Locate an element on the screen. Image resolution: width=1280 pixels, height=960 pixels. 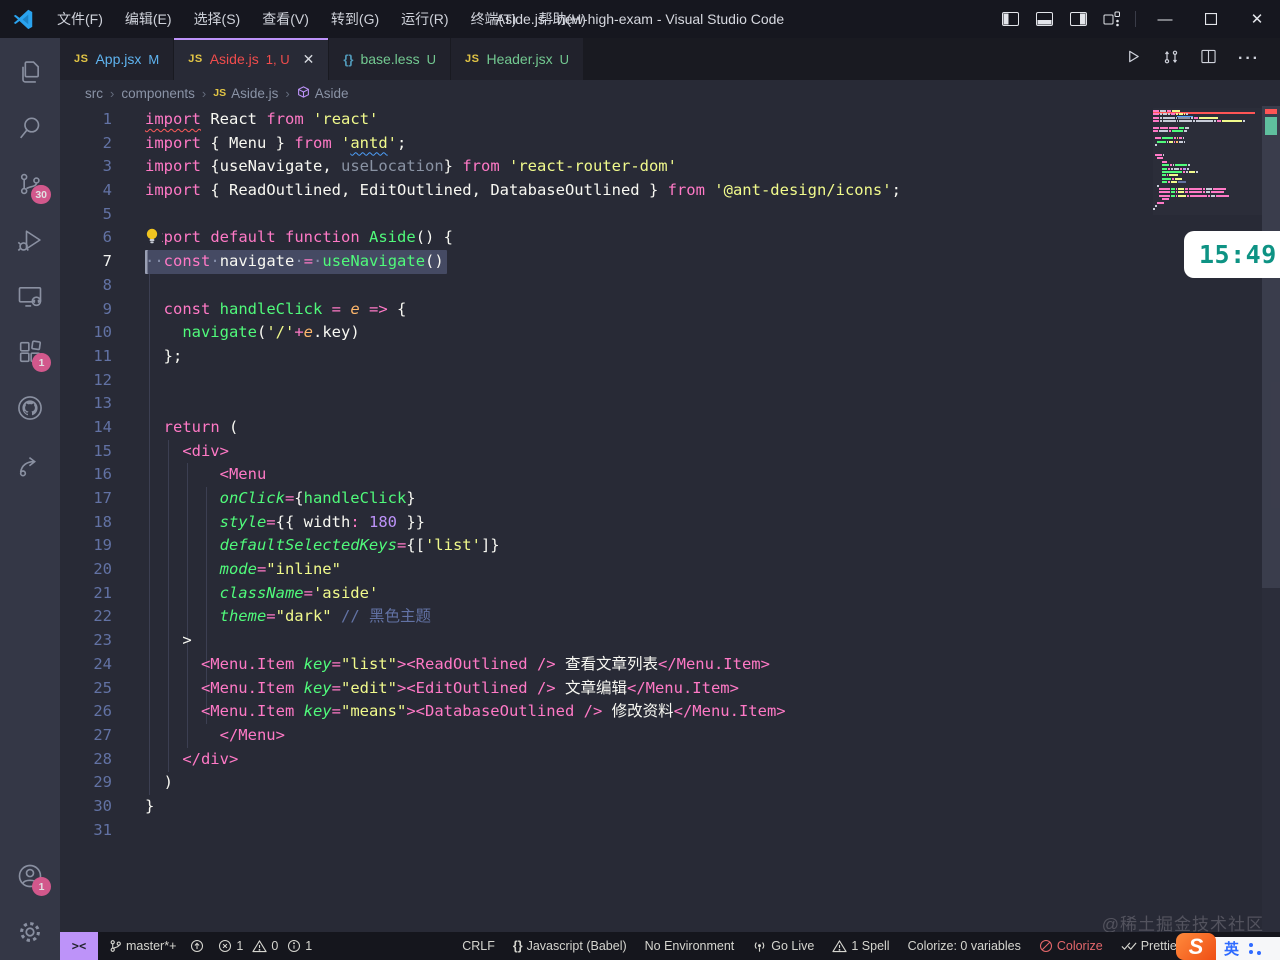
language-mode: {} Javascript (Babel) is located at coordinates (570, 946).